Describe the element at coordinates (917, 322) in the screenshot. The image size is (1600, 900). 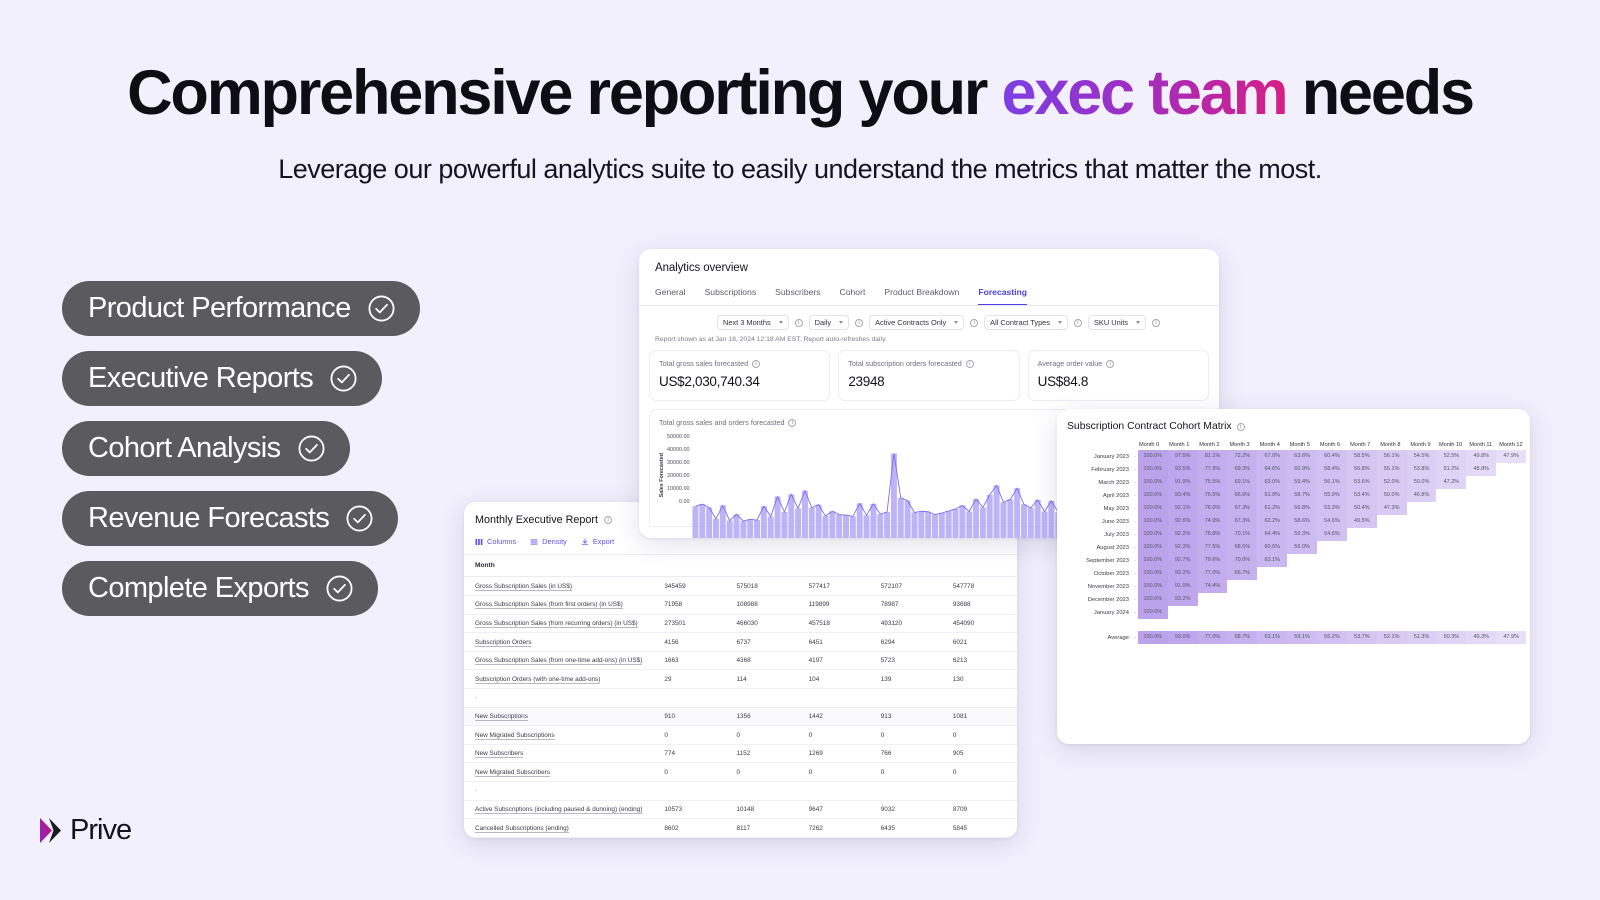
I see `filter-select-3: Active Contracts Only` at that location.